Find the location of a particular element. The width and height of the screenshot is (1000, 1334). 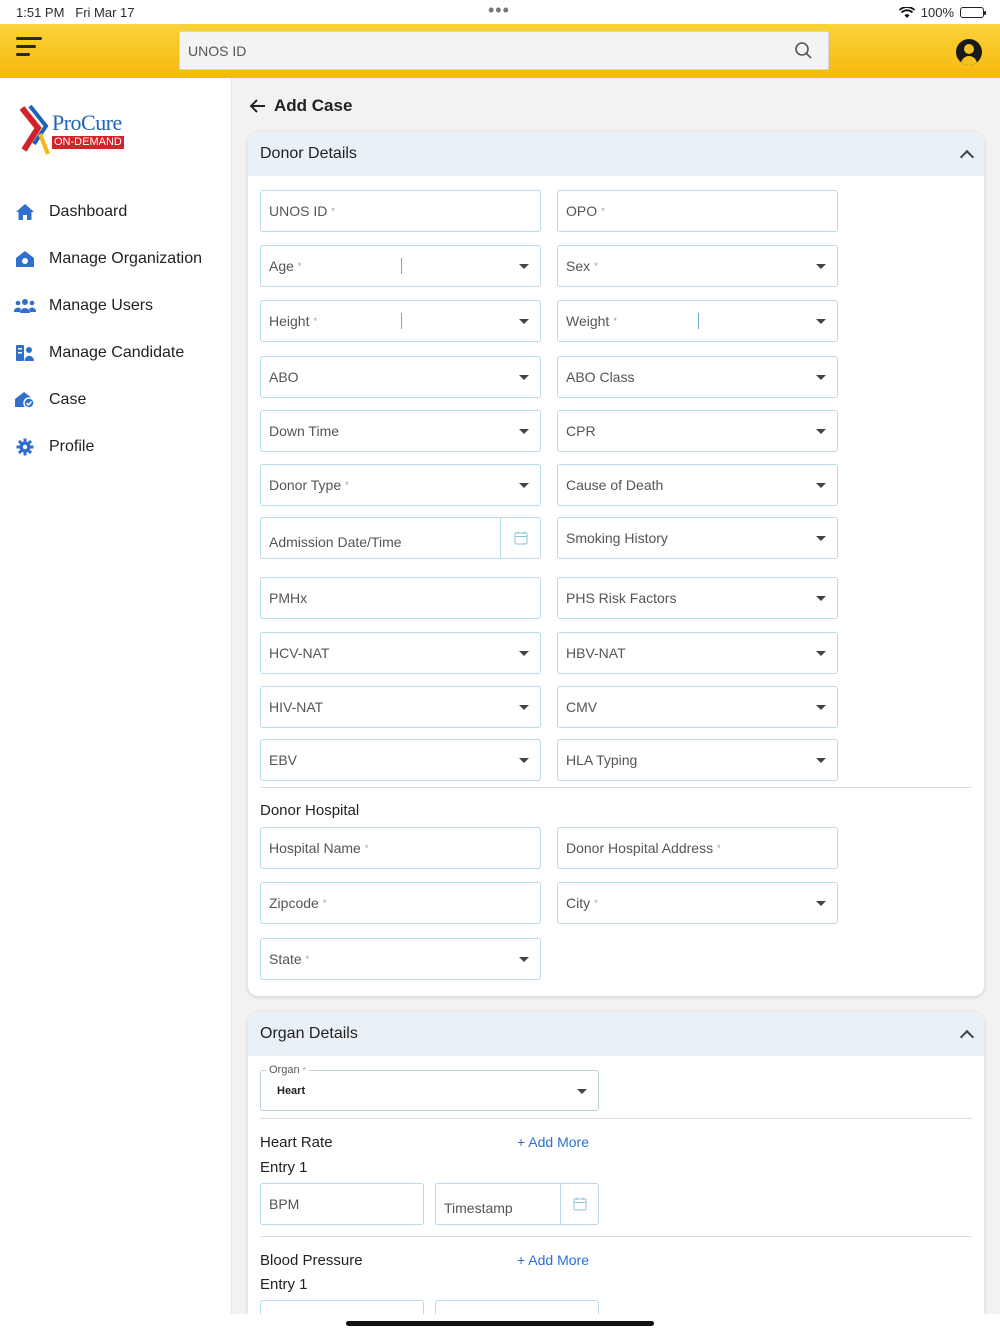

donor-details-header: Donor Details is located at coordinates (616, 154).